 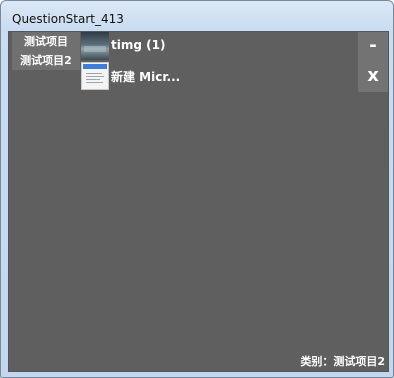 What do you see at coordinates (342, 361) in the screenshot?
I see `current-category-label: 类别：测试项目2` at bounding box center [342, 361].